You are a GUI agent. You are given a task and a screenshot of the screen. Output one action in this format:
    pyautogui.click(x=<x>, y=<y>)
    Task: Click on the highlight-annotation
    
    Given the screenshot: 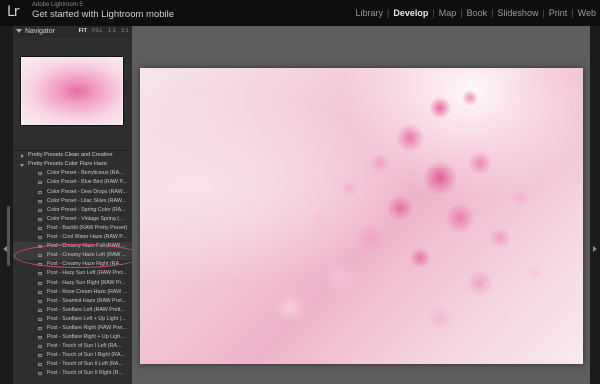 What is the action you would take?
    pyautogui.click(x=78, y=256)
    